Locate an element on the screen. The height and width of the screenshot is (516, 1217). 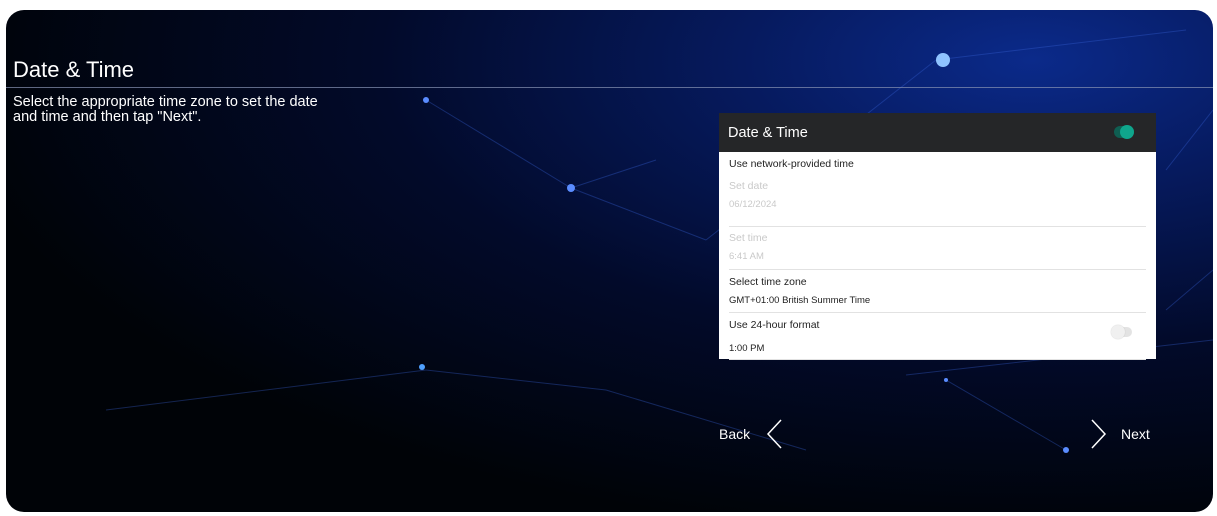
date-time-toggle is located at coordinates (1124, 132).